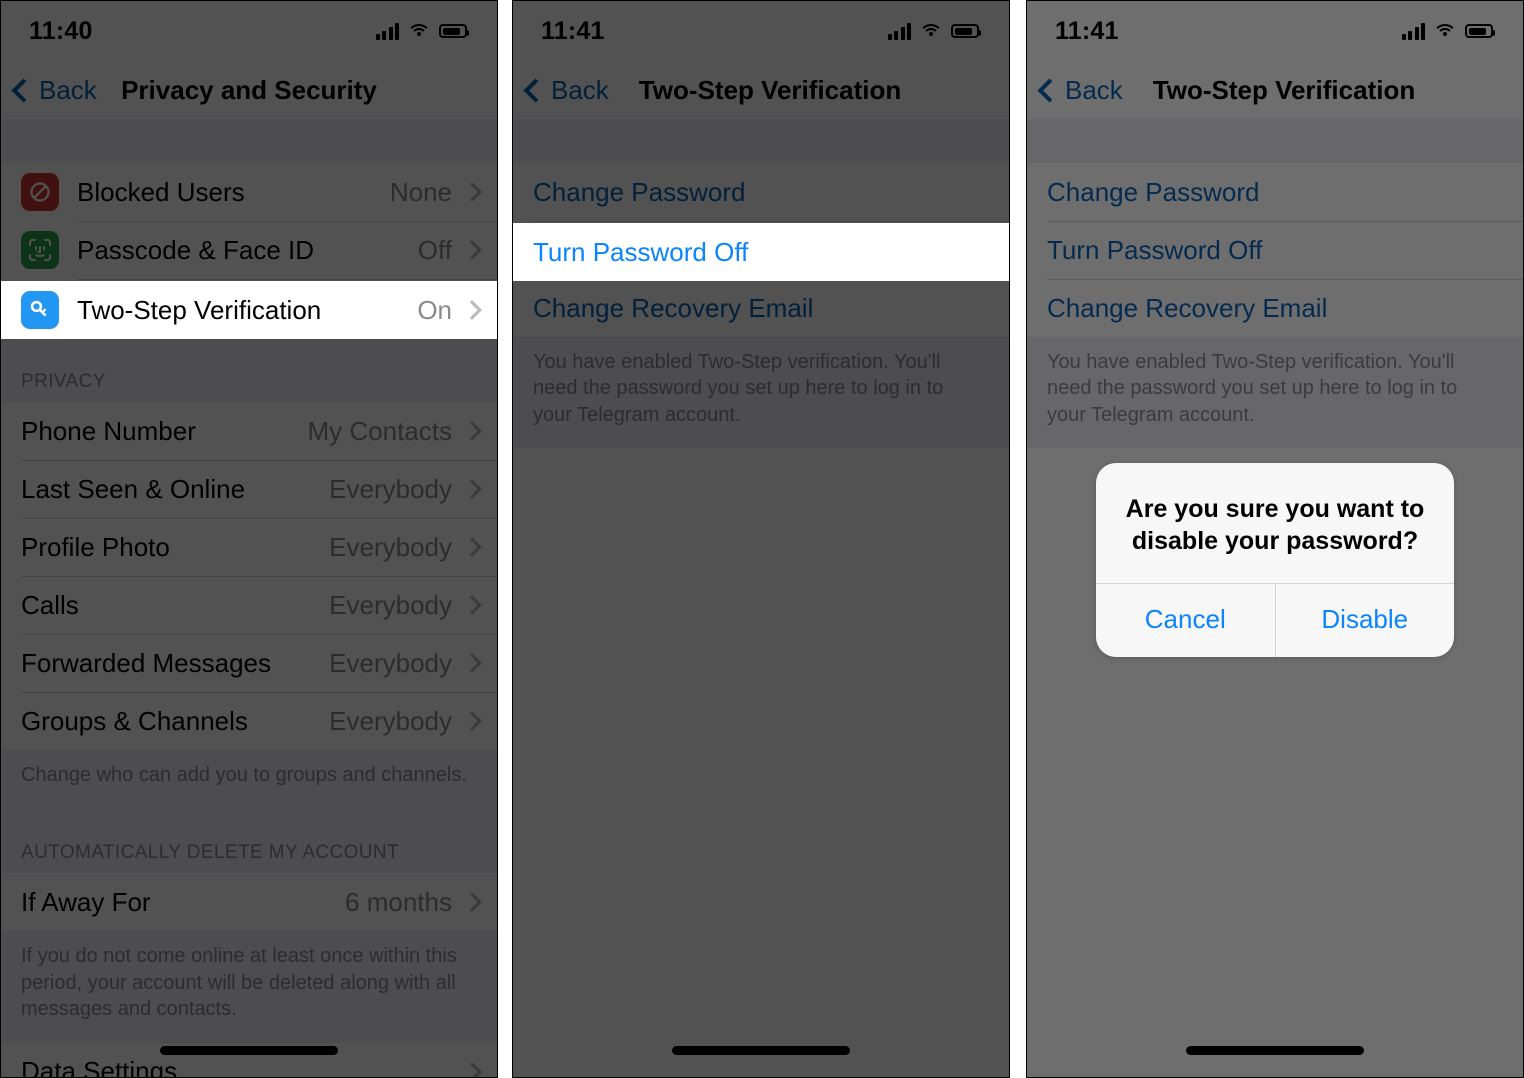  I want to click on list-item-label: Data Settings, so click(99, 1067).